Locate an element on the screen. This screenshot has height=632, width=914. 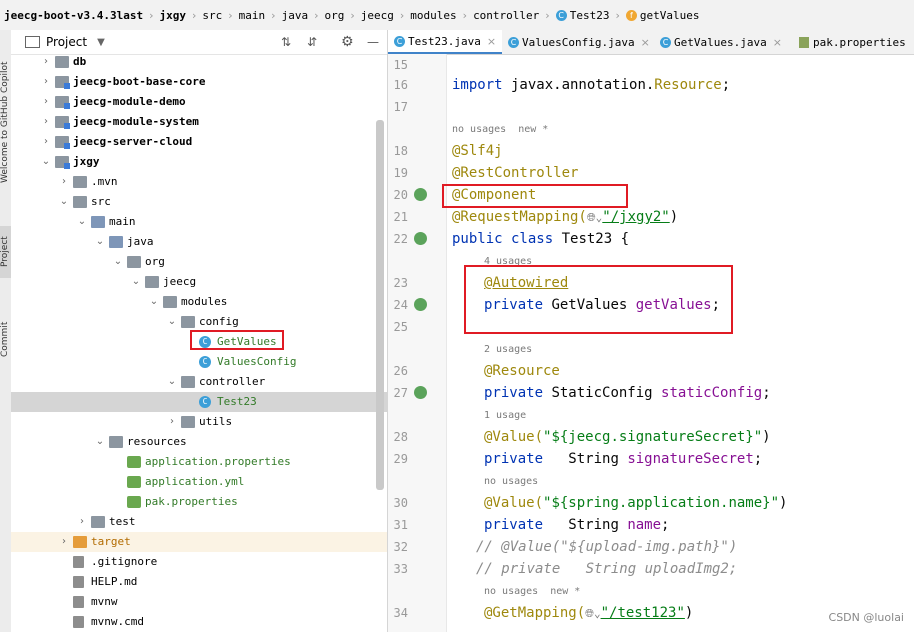
code-line: private String name; is located at coordinates (576, 525).